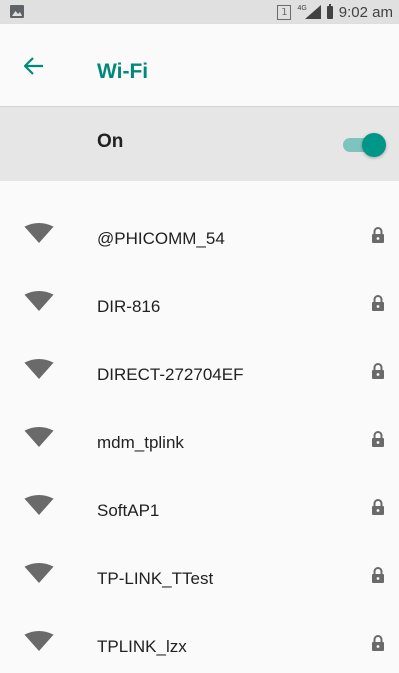 This screenshot has width=399, height=673. Describe the element at coordinates (284, 12) in the screenshot. I see `sim-slot-icon: 1` at that location.